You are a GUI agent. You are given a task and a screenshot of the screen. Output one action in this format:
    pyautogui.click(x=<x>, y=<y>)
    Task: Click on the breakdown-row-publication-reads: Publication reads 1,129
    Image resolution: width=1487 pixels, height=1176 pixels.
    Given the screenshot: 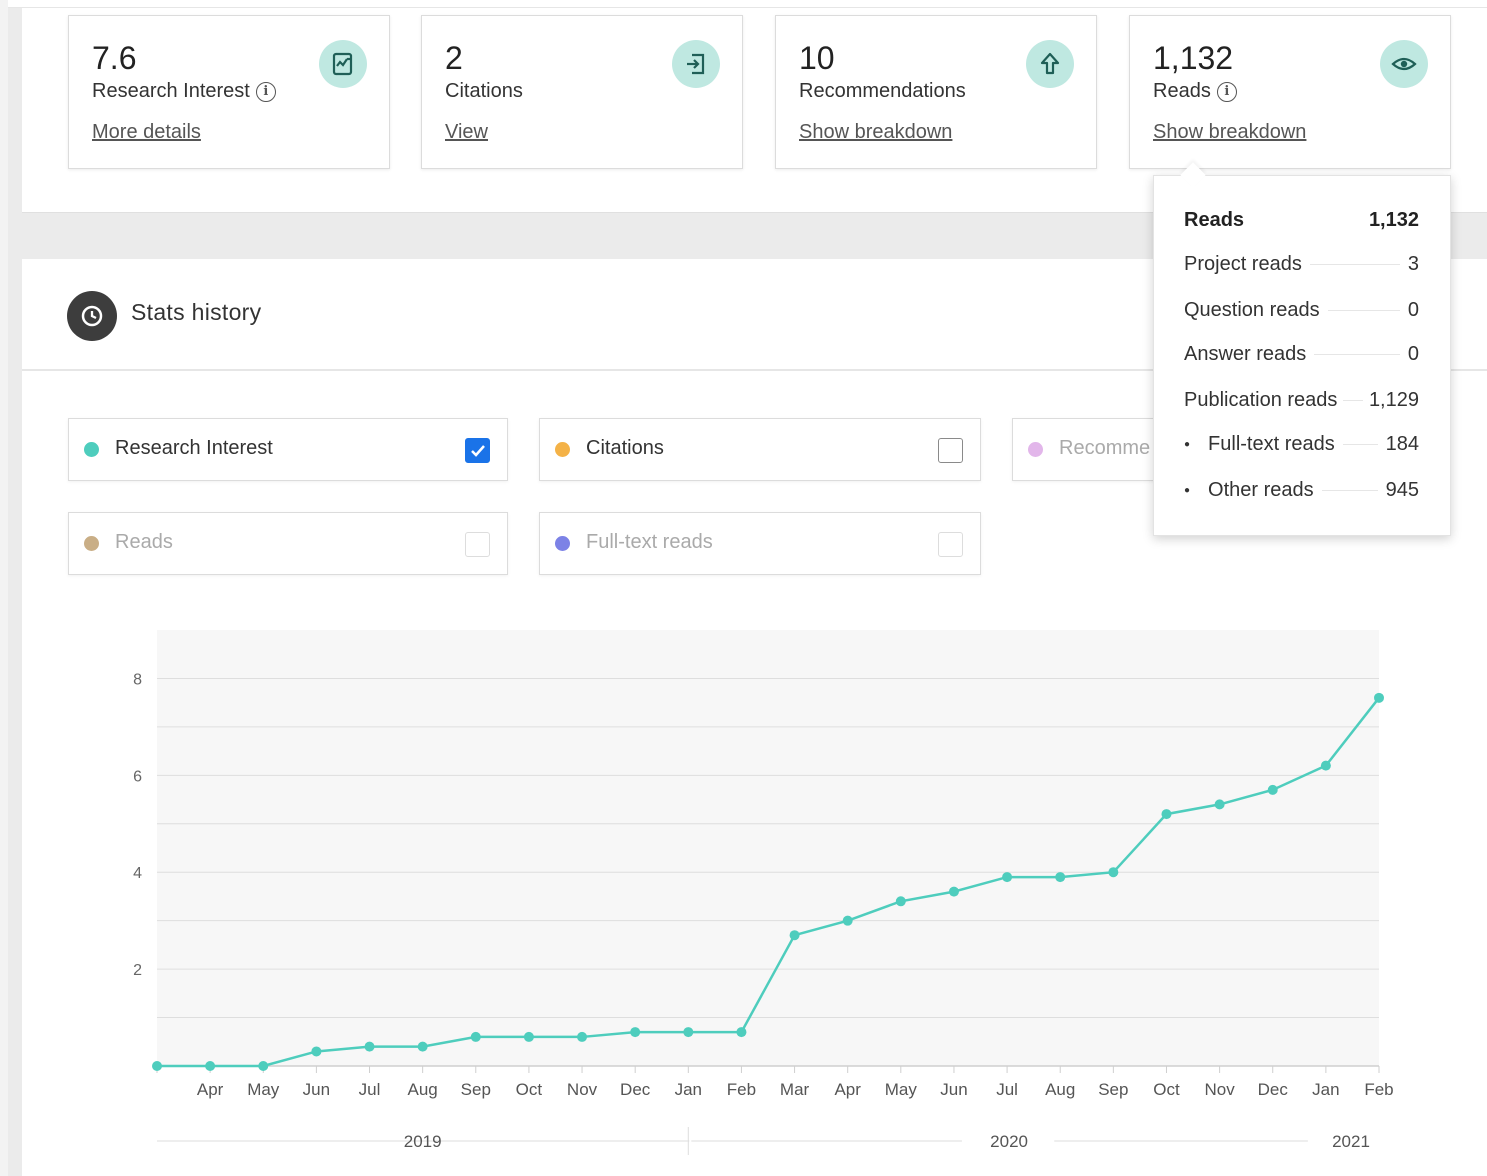 What is the action you would take?
    pyautogui.click(x=1301, y=400)
    